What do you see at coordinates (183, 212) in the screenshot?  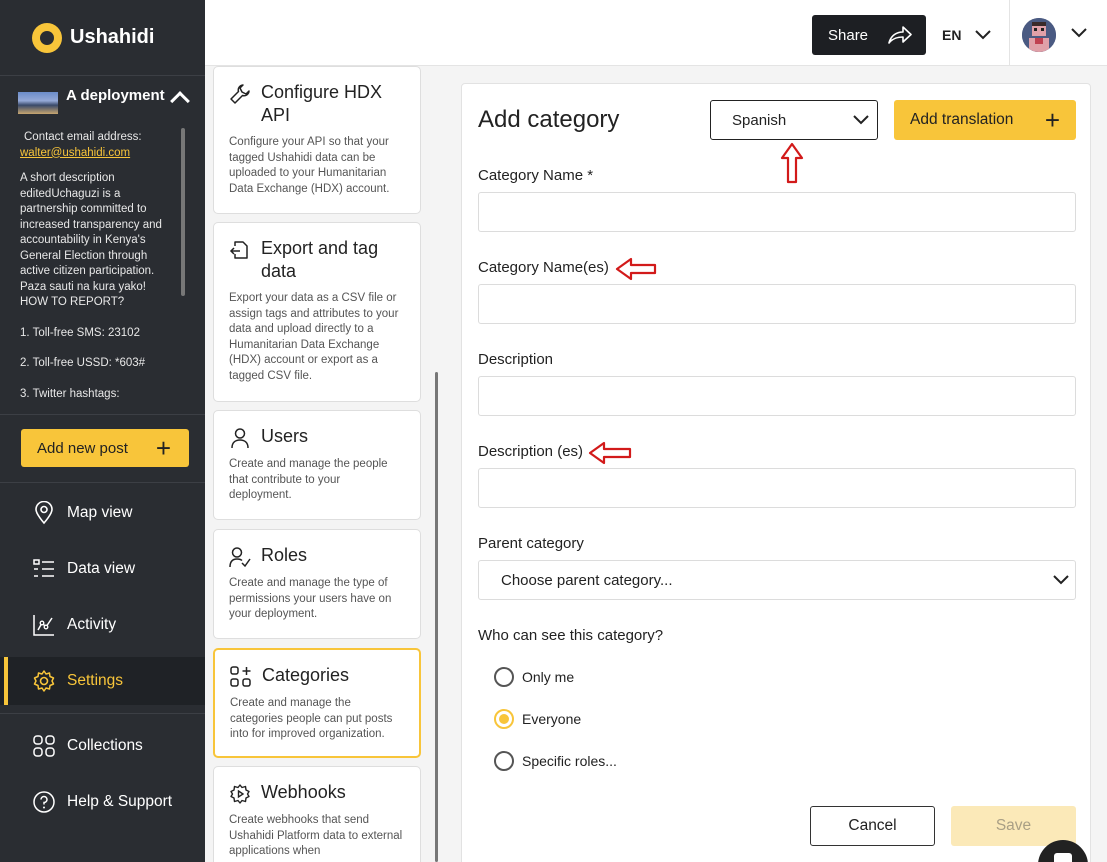 I see `sidebar-scrollbar` at bounding box center [183, 212].